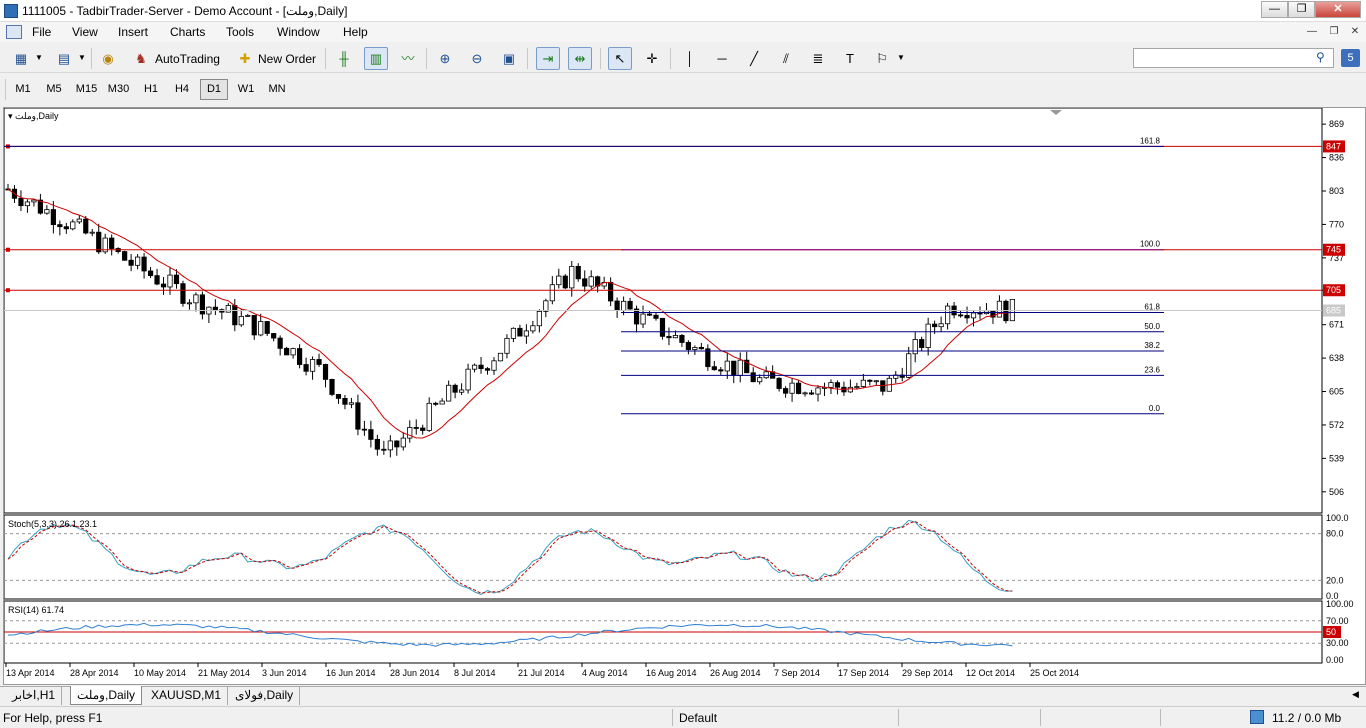 The image size is (1366, 728). What do you see at coordinates (64, 58) in the screenshot?
I see `profiles-icon: ▤` at bounding box center [64, 58].